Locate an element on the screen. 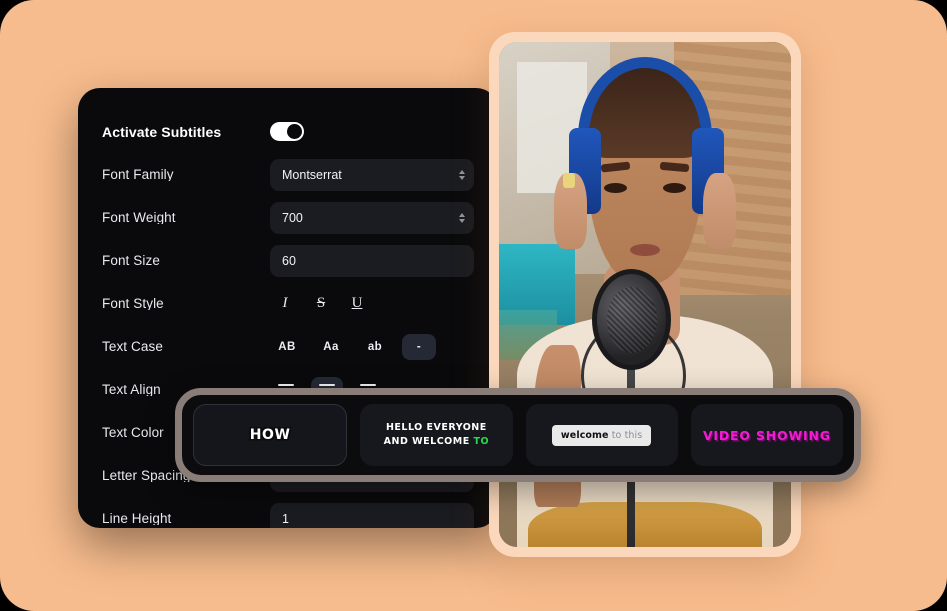  caption-line-2-accent: TO is located at coordinates (481, 441).